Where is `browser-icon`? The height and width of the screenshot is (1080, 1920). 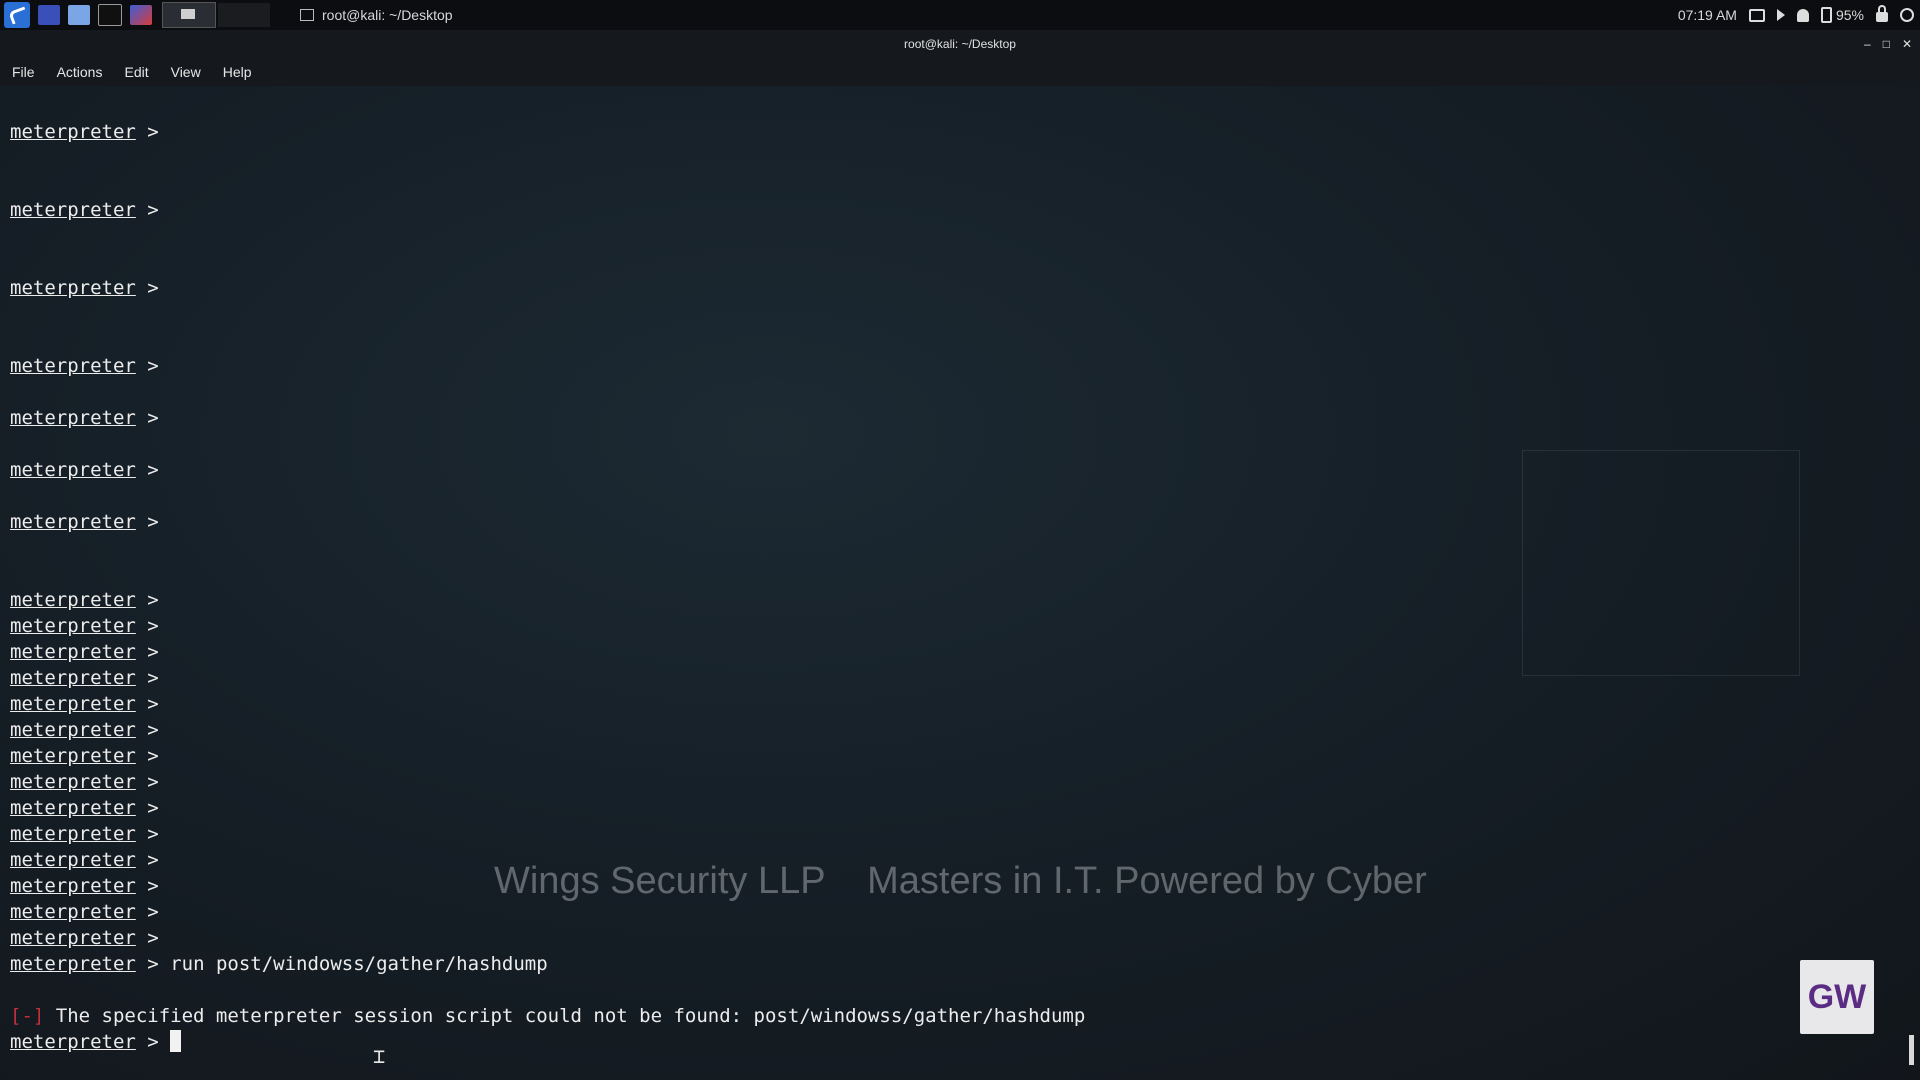 browser-icon is located at coordinates (141, 15).